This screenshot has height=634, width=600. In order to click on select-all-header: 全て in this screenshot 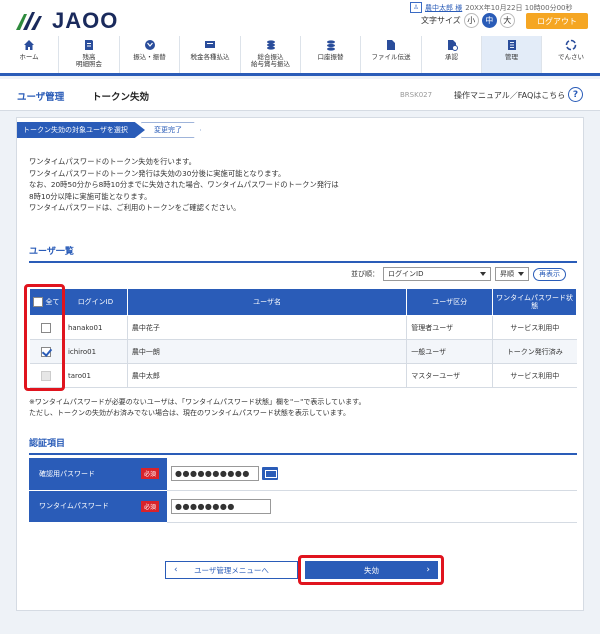, I will do `click(46, 302)`.